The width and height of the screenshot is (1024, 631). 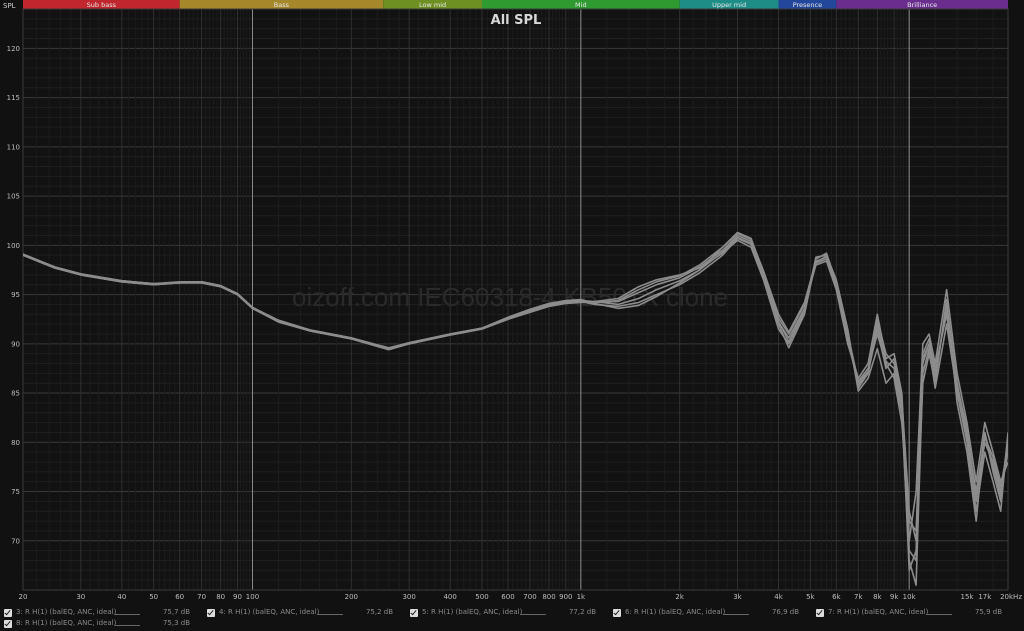 I want to click on x-tick-label: 10k, so click(x=910, y=597).